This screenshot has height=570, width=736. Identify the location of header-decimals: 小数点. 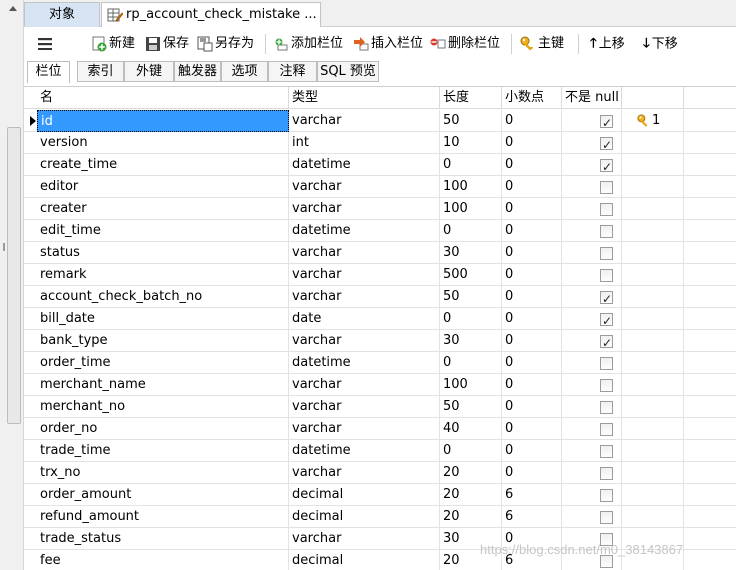
(532, 98).